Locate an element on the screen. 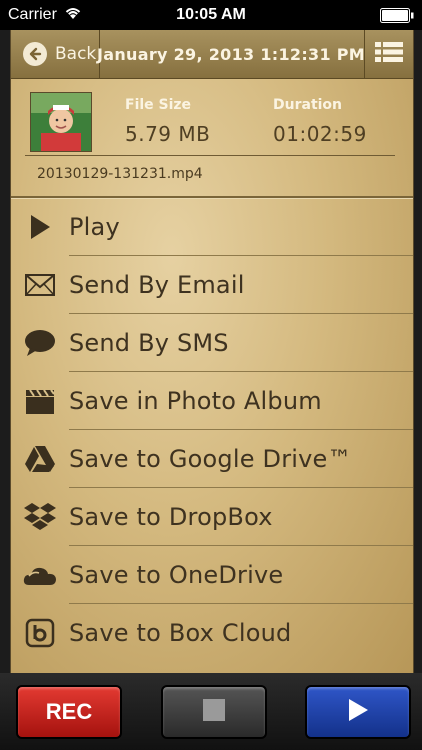 The width and height of the screenshot is (422, 750). menu-item-send-email: Send By Email is located at coordinates (212, 285).